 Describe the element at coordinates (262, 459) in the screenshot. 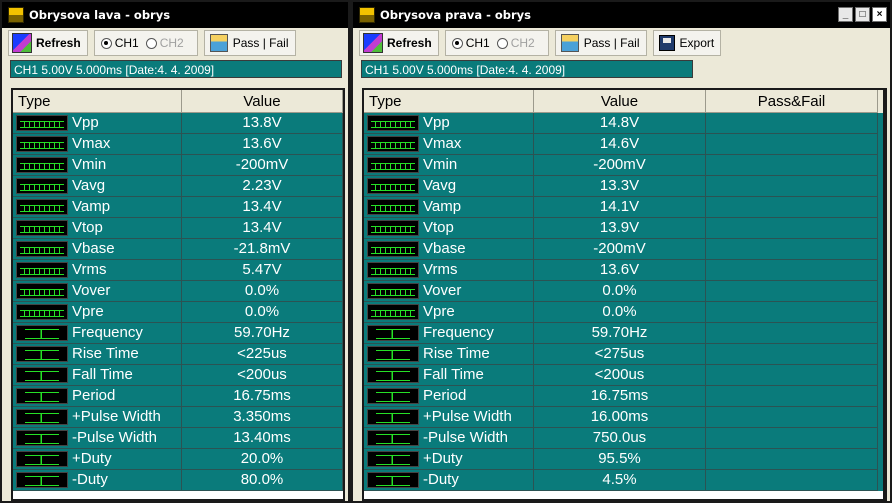

I see `value-cell: 20.0%` at that location.